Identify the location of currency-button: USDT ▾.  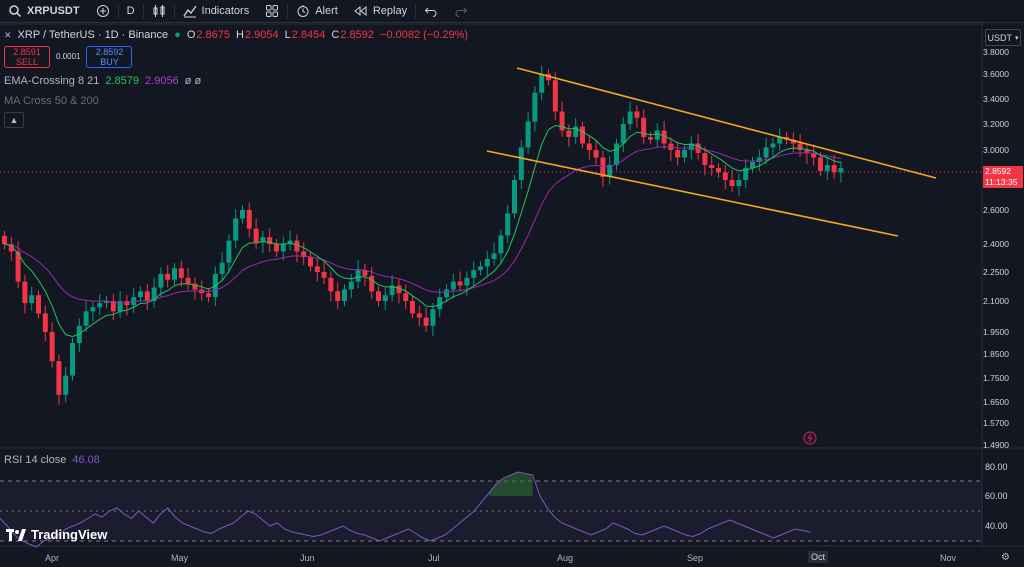
(1003, 37).